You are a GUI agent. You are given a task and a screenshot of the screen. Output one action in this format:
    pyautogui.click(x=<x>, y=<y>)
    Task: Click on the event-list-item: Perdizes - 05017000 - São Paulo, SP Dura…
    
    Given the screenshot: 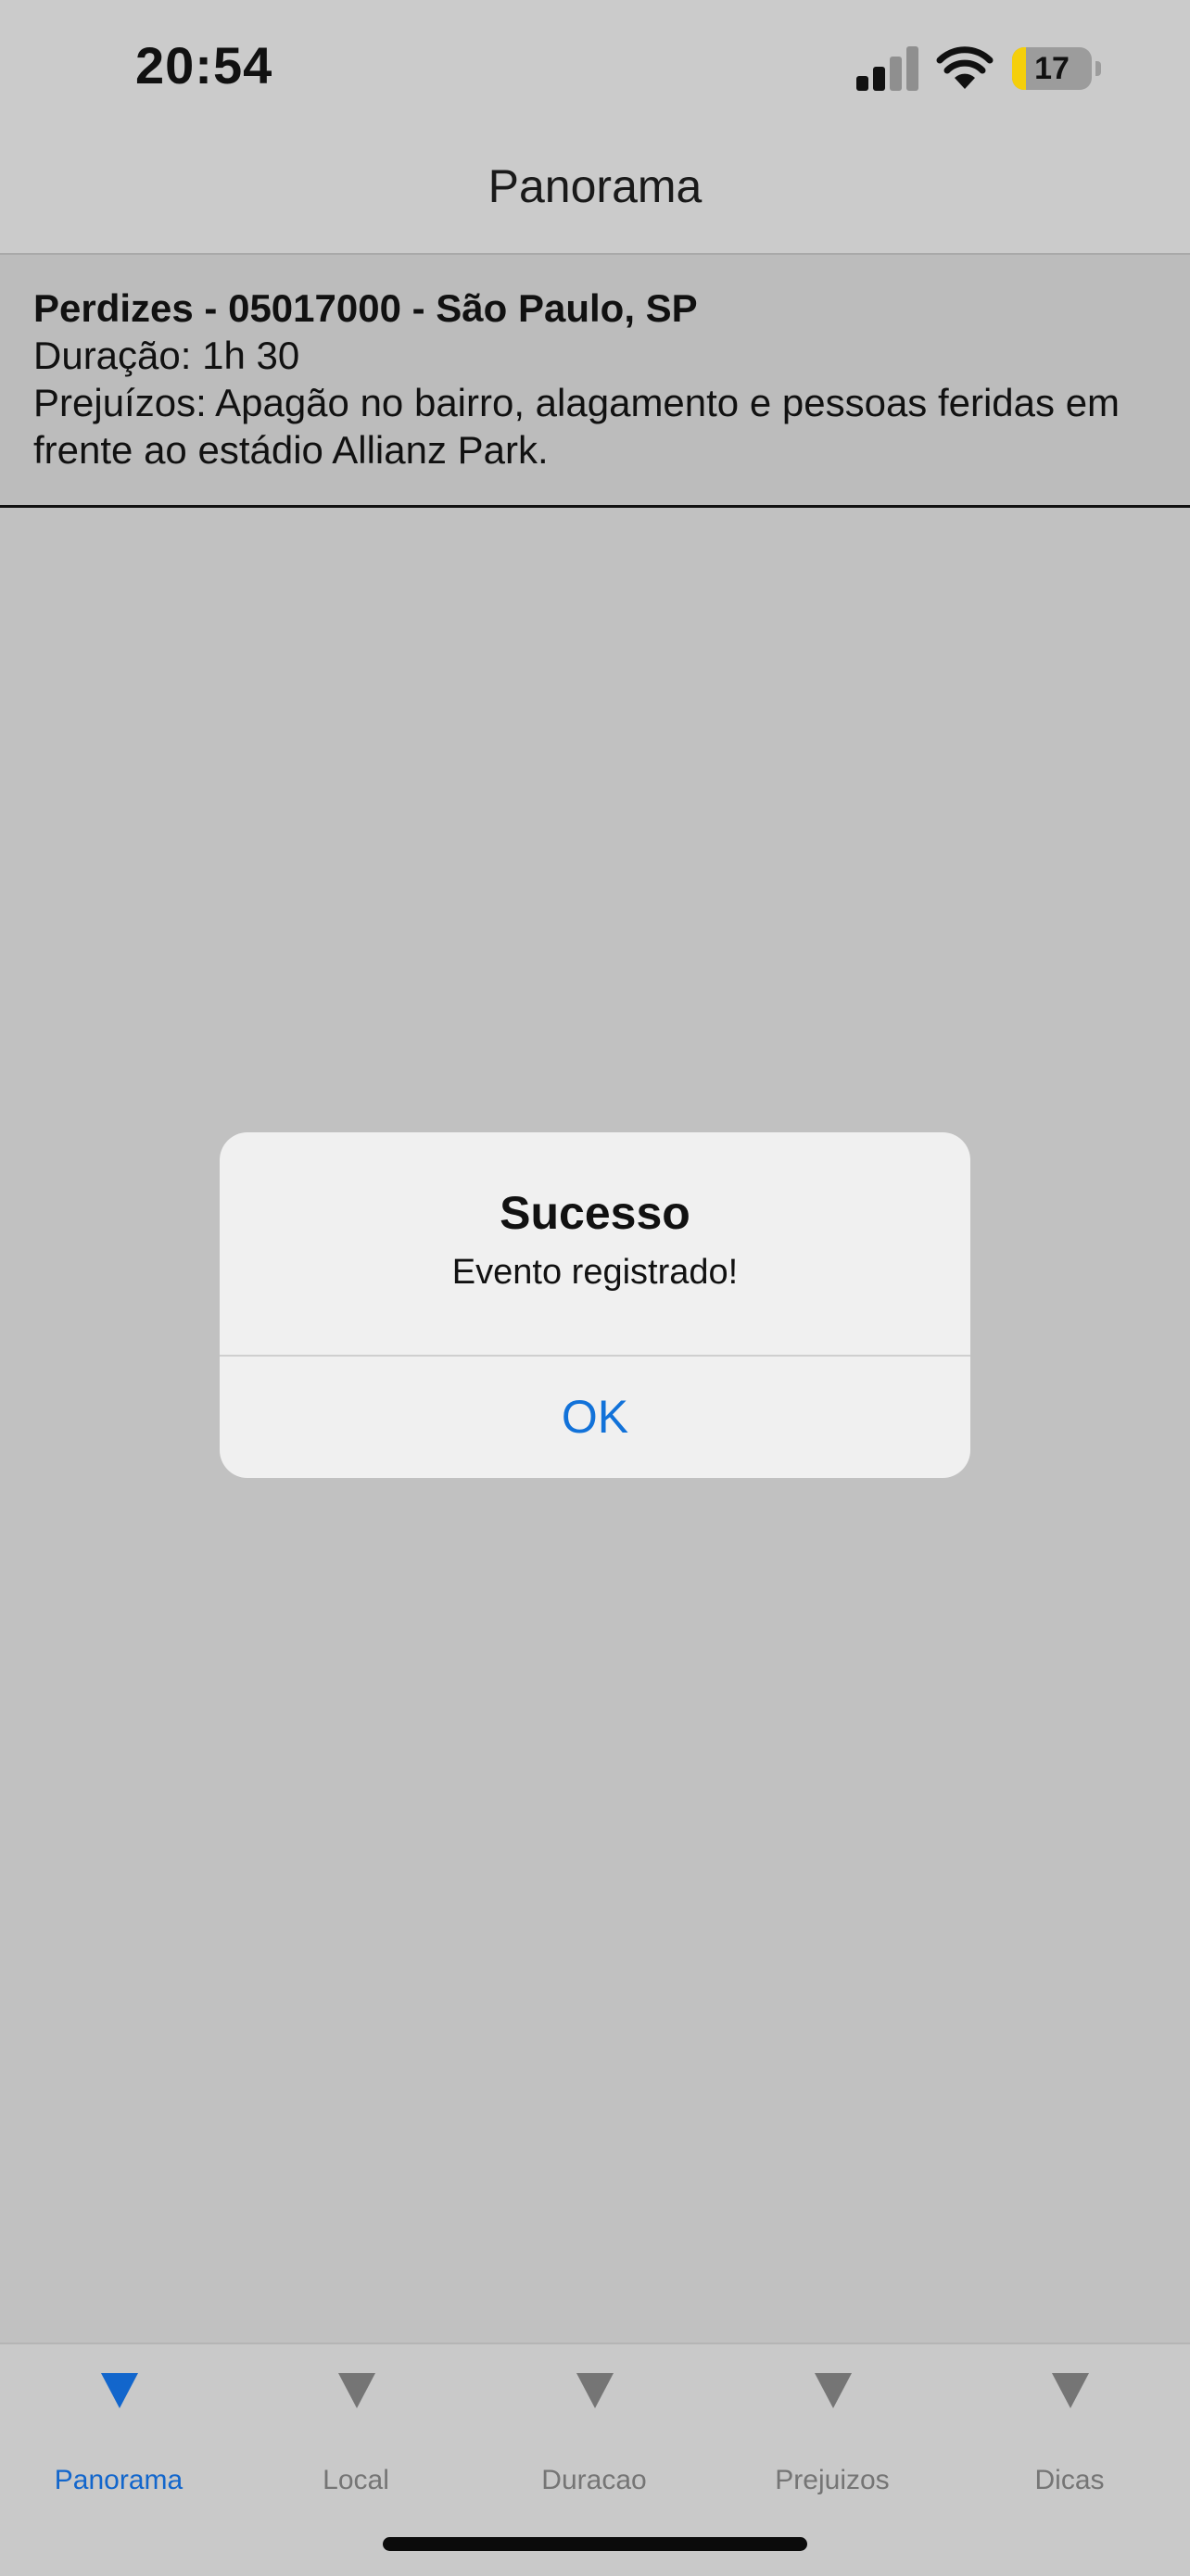 What is the action you would take?
    pyautogui.click(x=595, y=382)
    